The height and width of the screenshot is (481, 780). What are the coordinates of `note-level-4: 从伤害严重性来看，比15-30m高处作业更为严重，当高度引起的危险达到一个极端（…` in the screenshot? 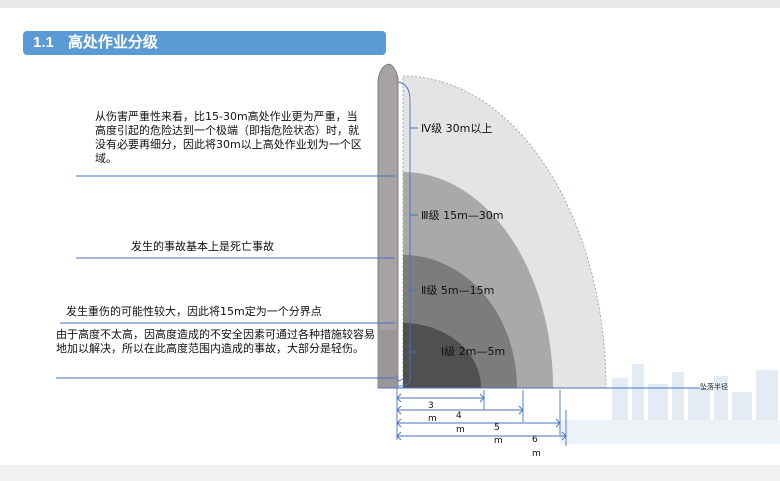 It's located at (228, 137).